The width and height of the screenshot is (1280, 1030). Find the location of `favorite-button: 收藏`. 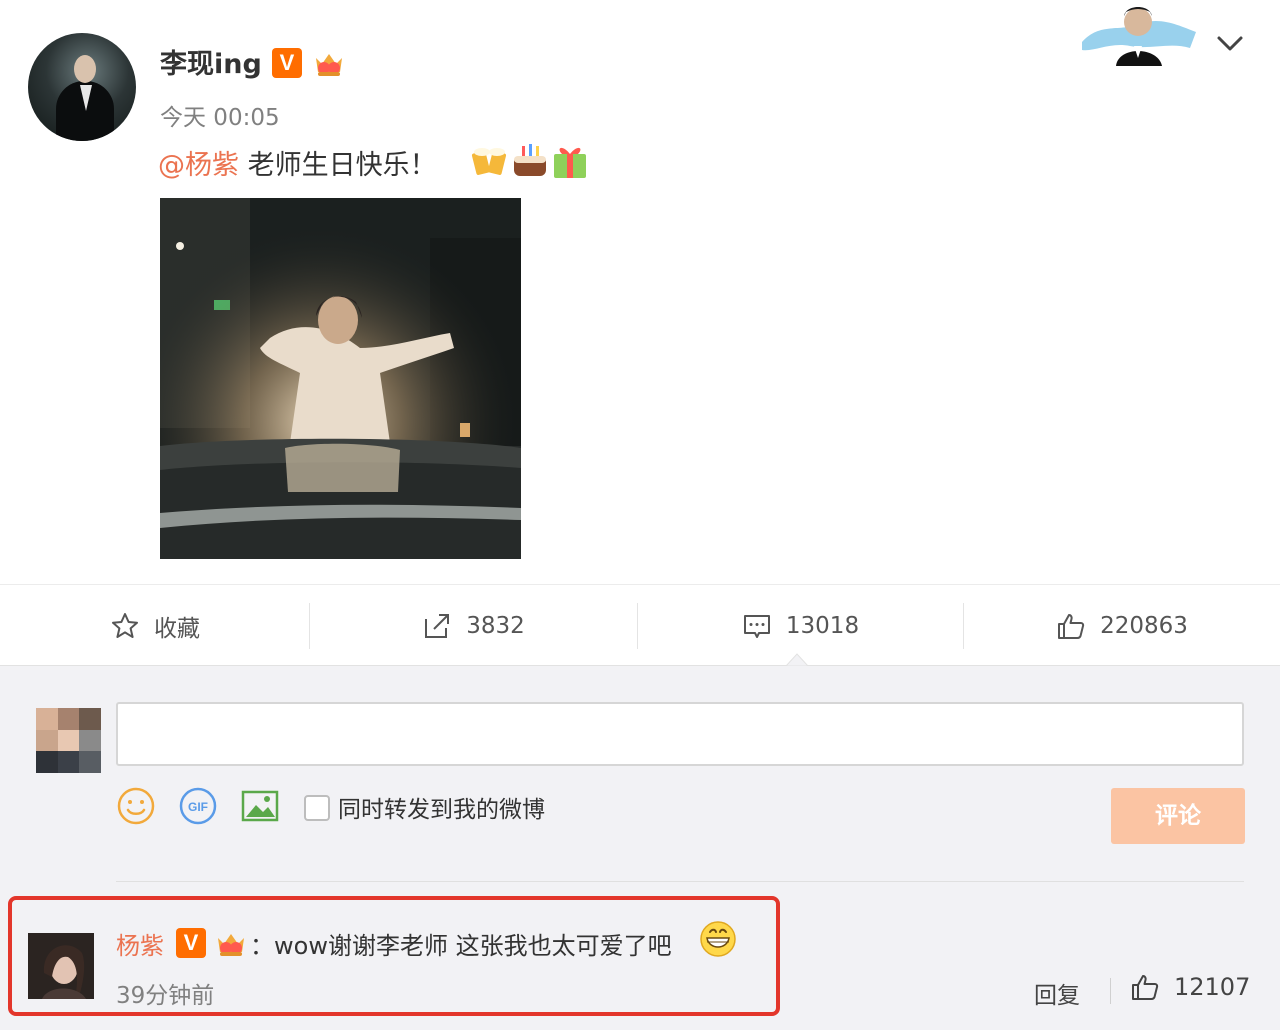

favorite-button: 收藏 is located at coordinates (155, 626).